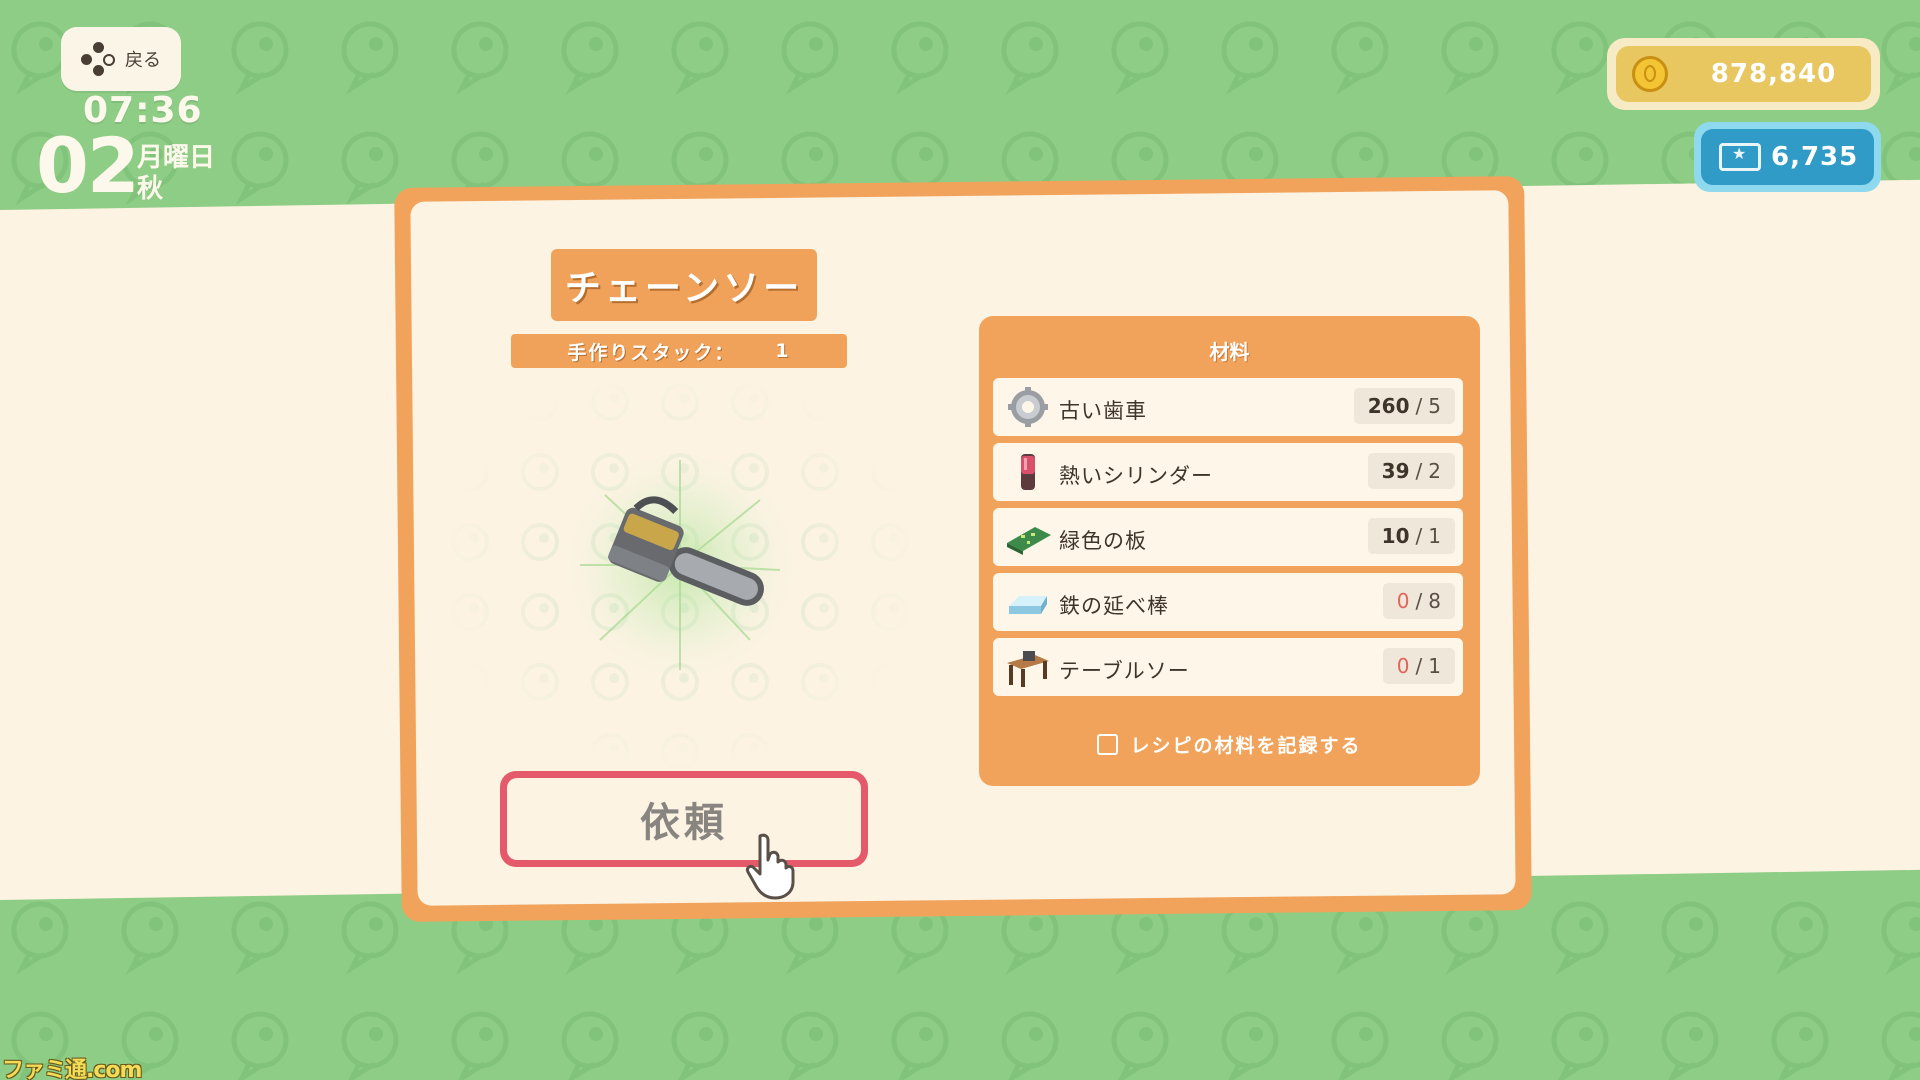 This screenshot has width=1920, height=1080. Describe the element at coordinates (770, 866) in the screenshot. I see `hand-cursor-icon` at that location.